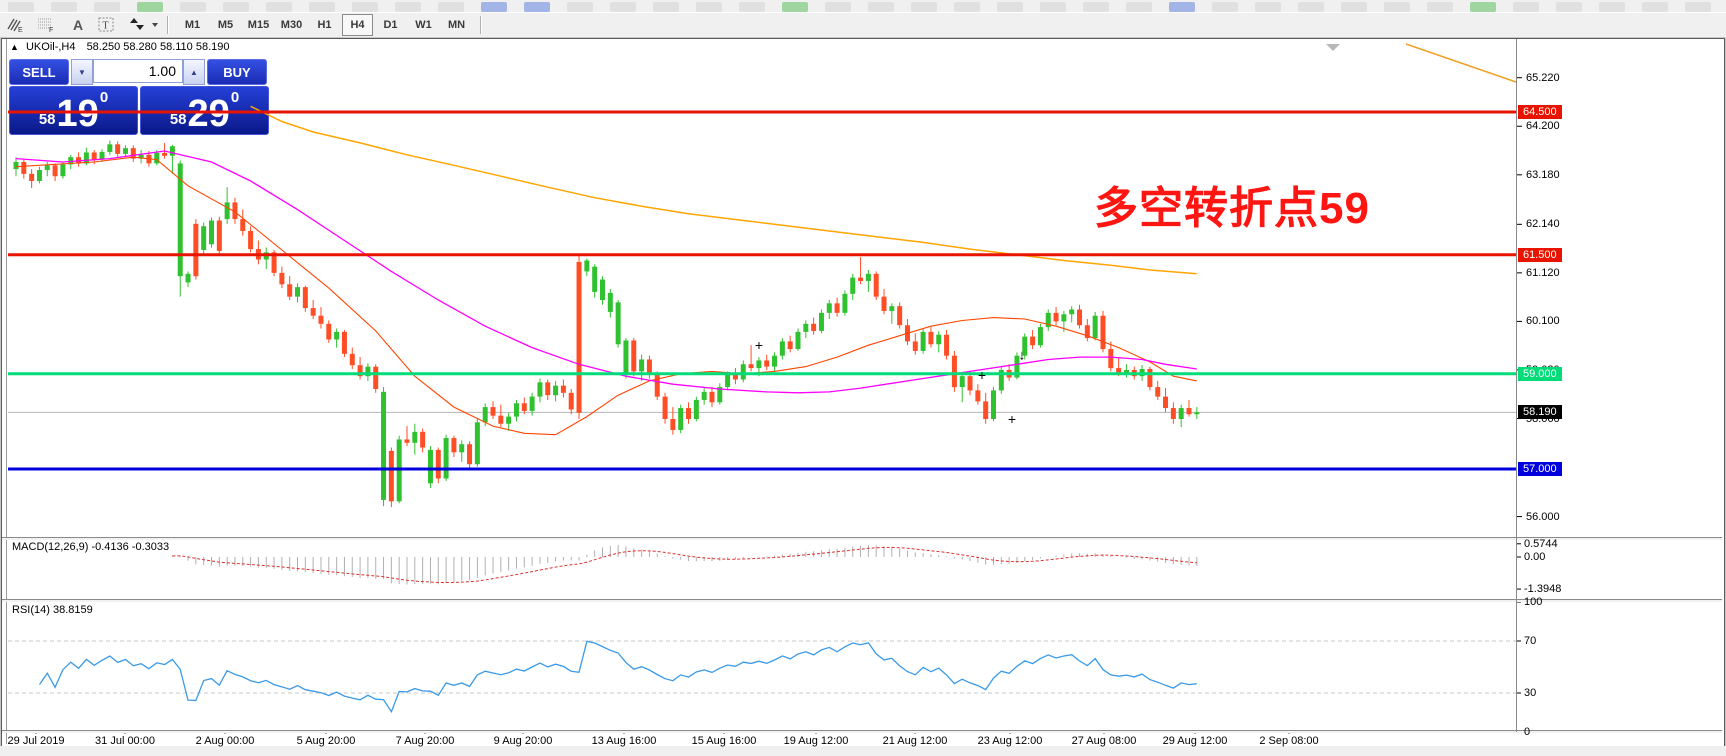 Image resolution: width=1726 pixels, height=756 pixels. What do you see at coordinates (1533, 602) in the screenshot?
I see `rsi-axis-tick-label: 100` at bounding box center [1533, 602].